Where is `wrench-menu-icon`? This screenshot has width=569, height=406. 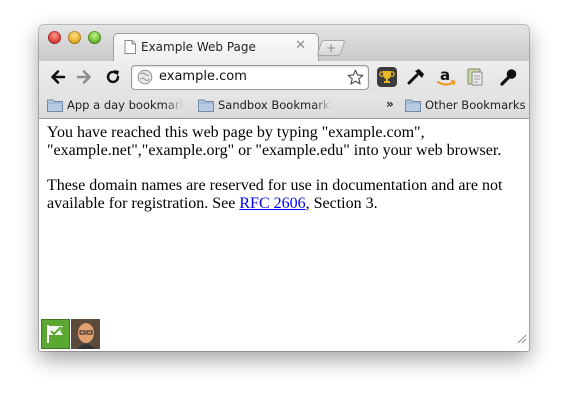
wrench-menu-icon is located at coordinates (508, 77).